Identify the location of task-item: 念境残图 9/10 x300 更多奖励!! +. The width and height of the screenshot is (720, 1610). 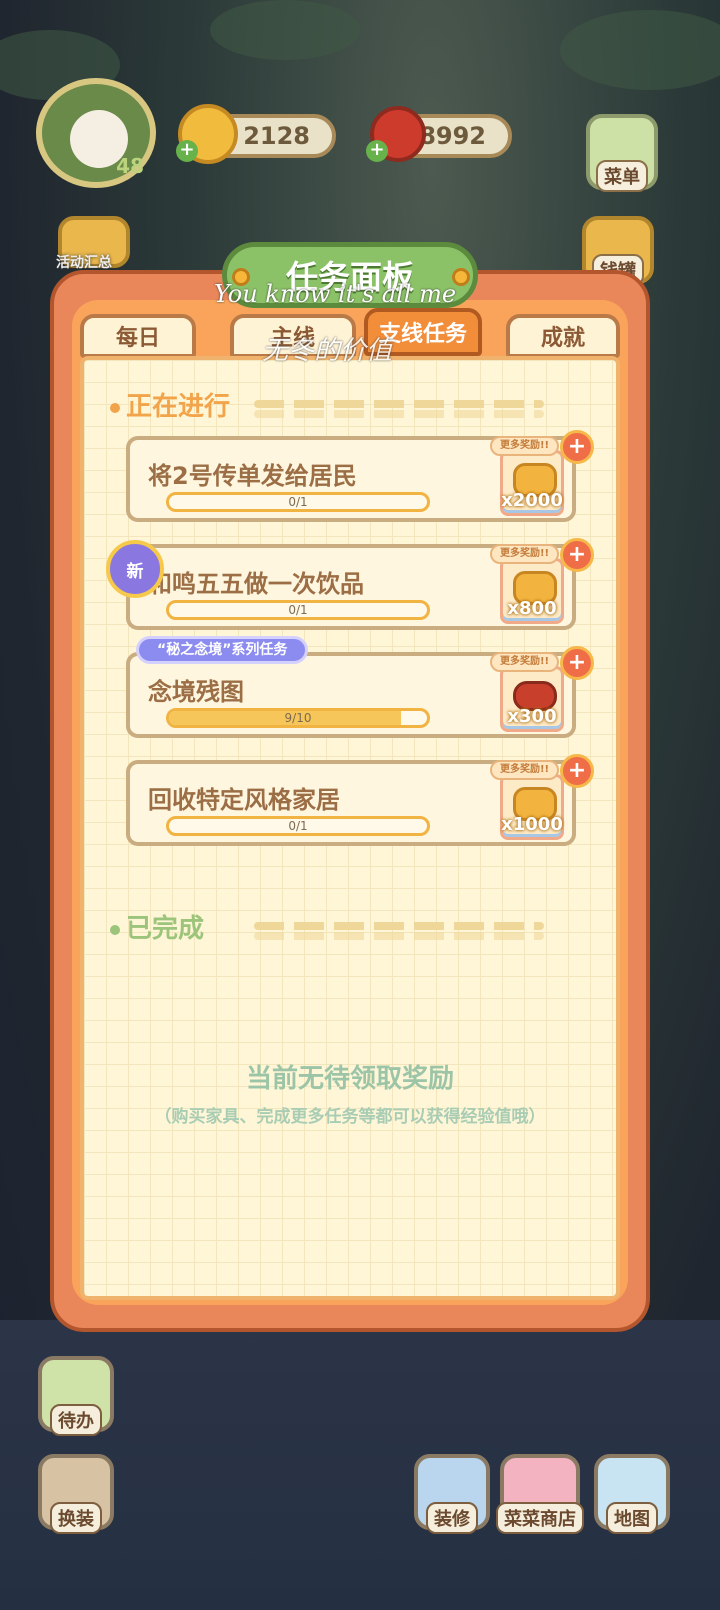
(360, 692).